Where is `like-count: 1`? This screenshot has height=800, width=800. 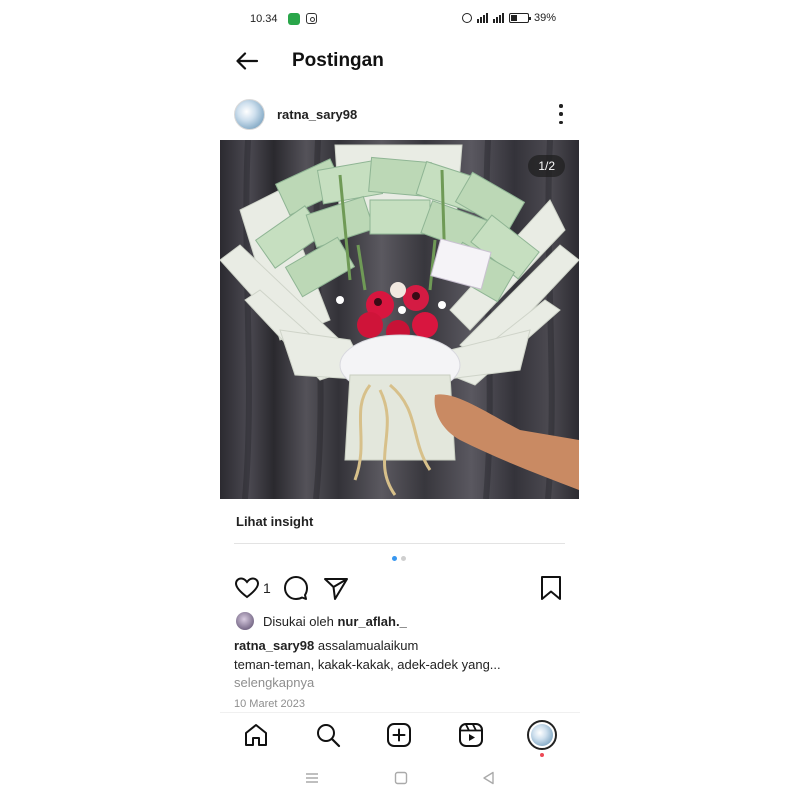
like-count: 1 is located at coordinates (267, 588).